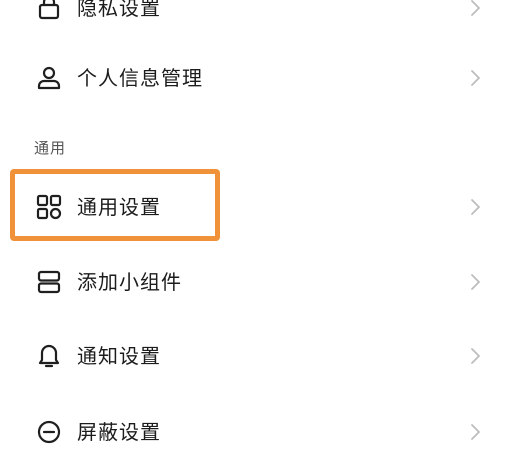 The image size is (505, 455). What do you see at coordinates (129, 282) in the screenshot?
I see `settings-item-label: 添加小组件` at bounding box center [129, 282].